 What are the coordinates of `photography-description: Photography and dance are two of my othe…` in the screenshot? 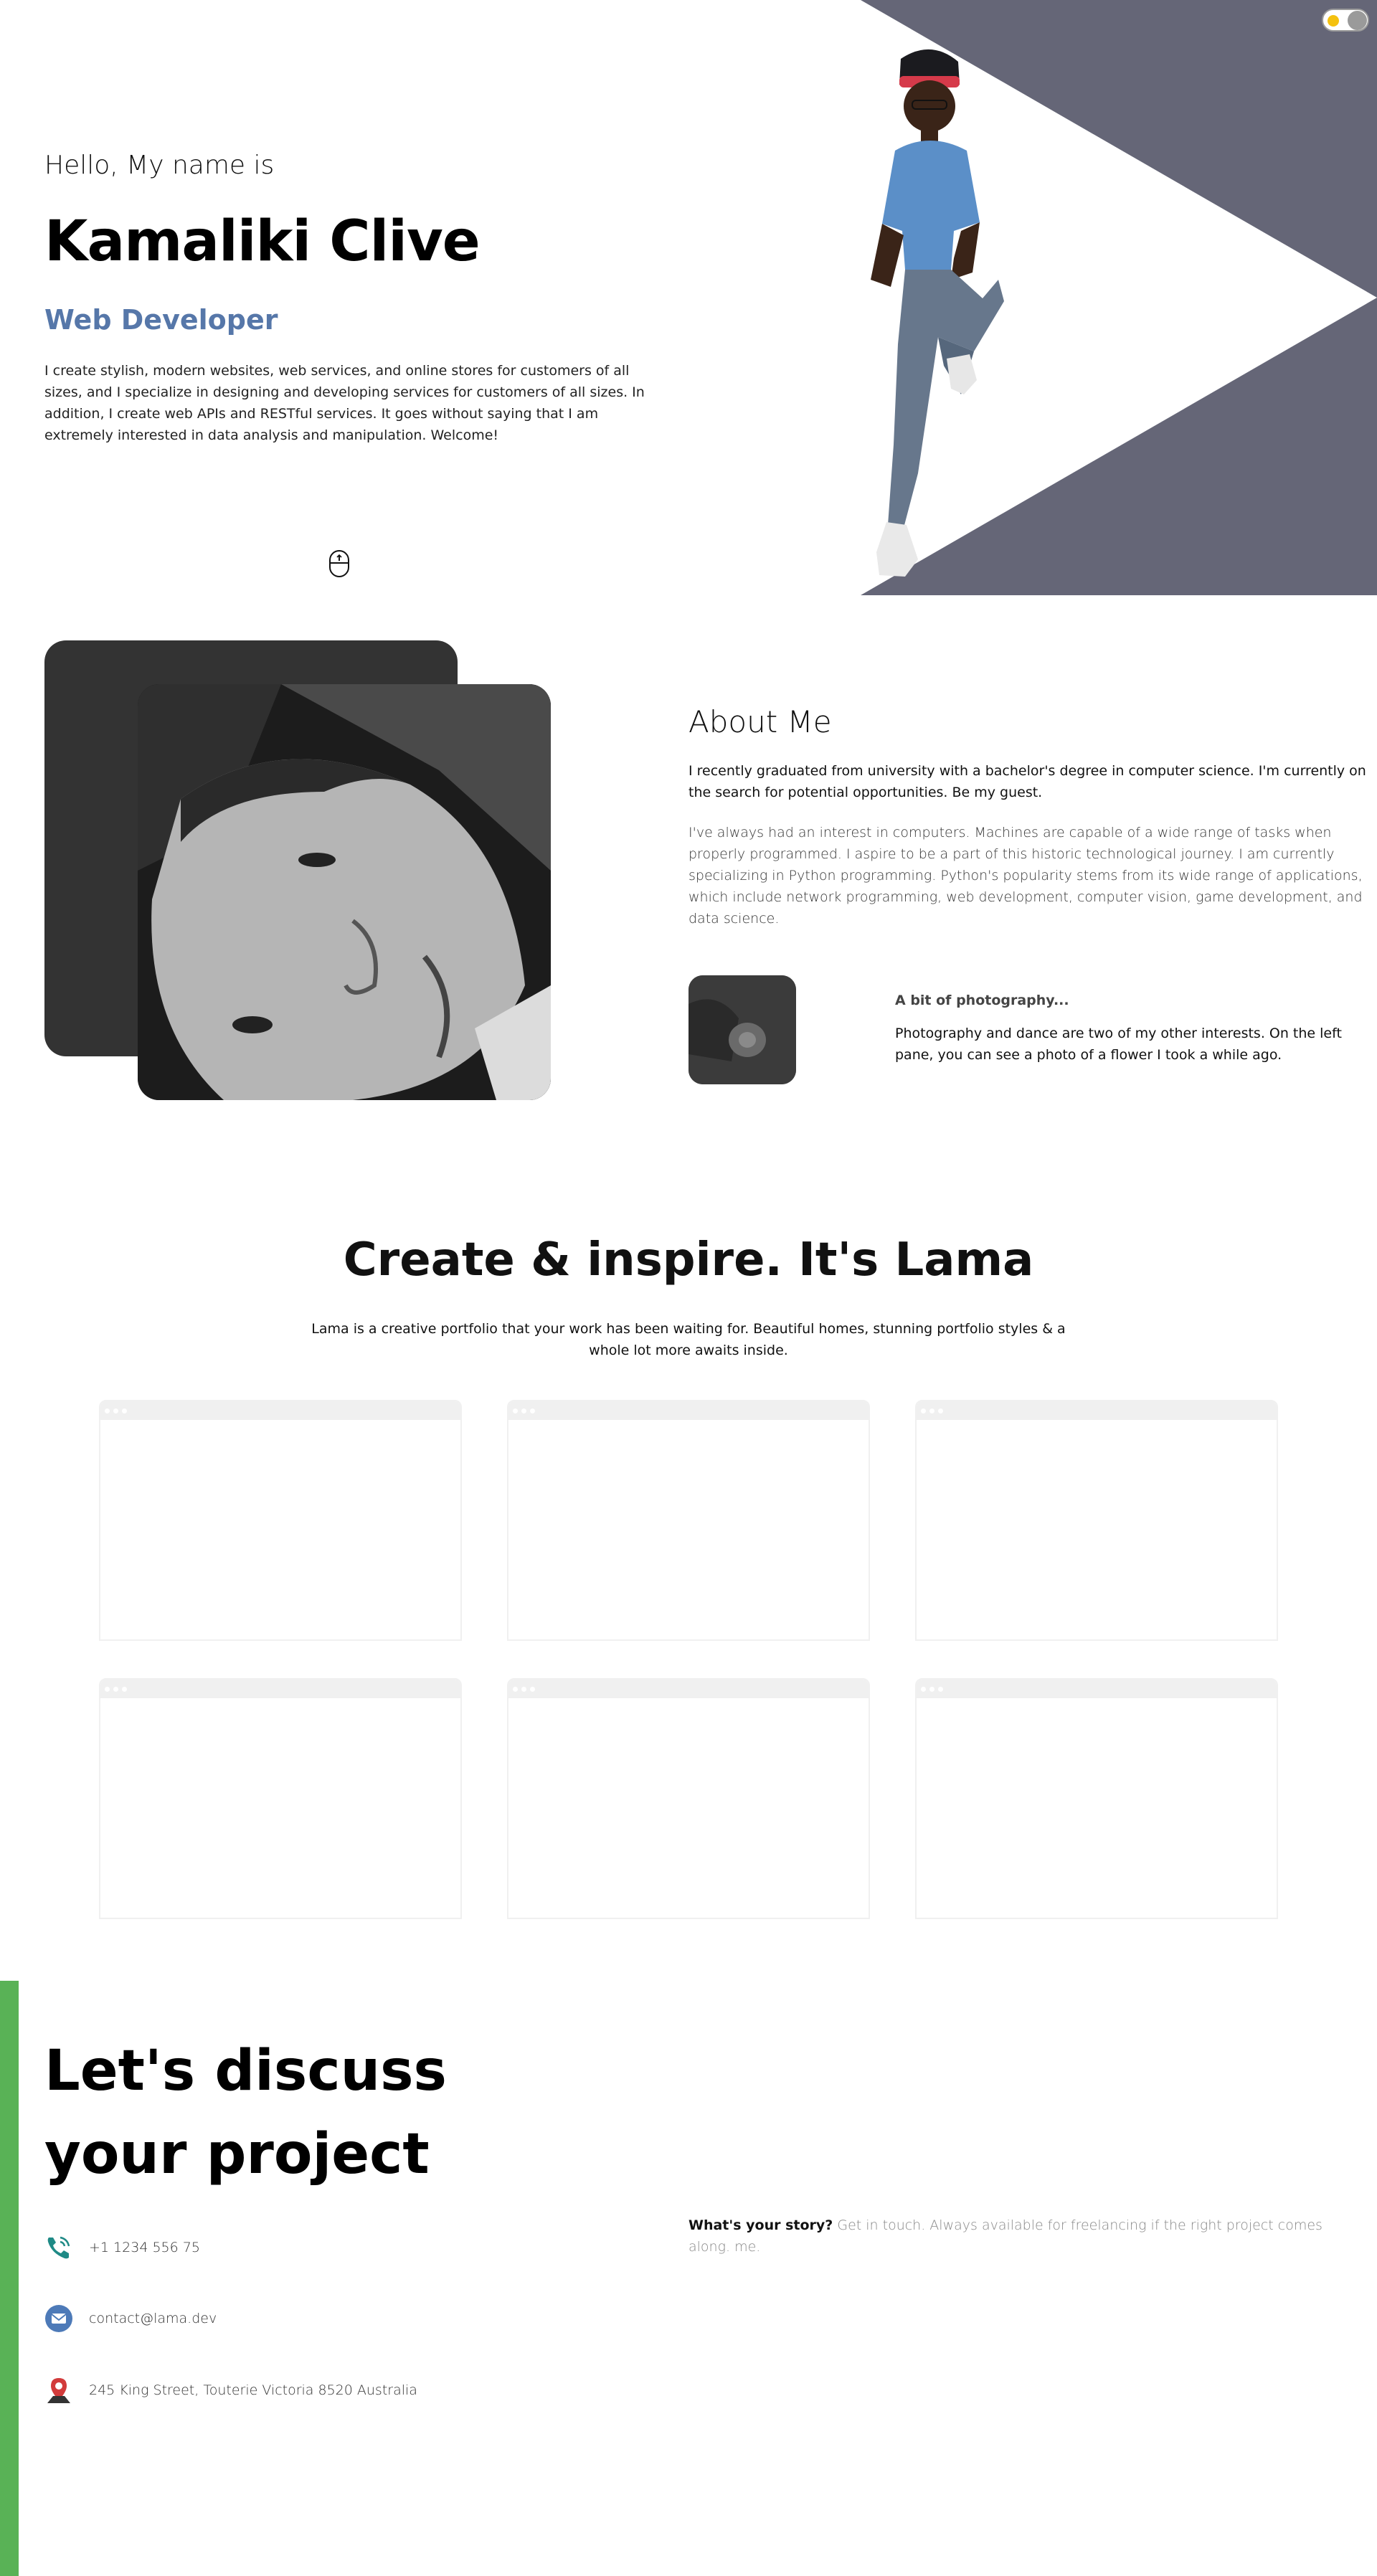 It's located at (1118, 1044).